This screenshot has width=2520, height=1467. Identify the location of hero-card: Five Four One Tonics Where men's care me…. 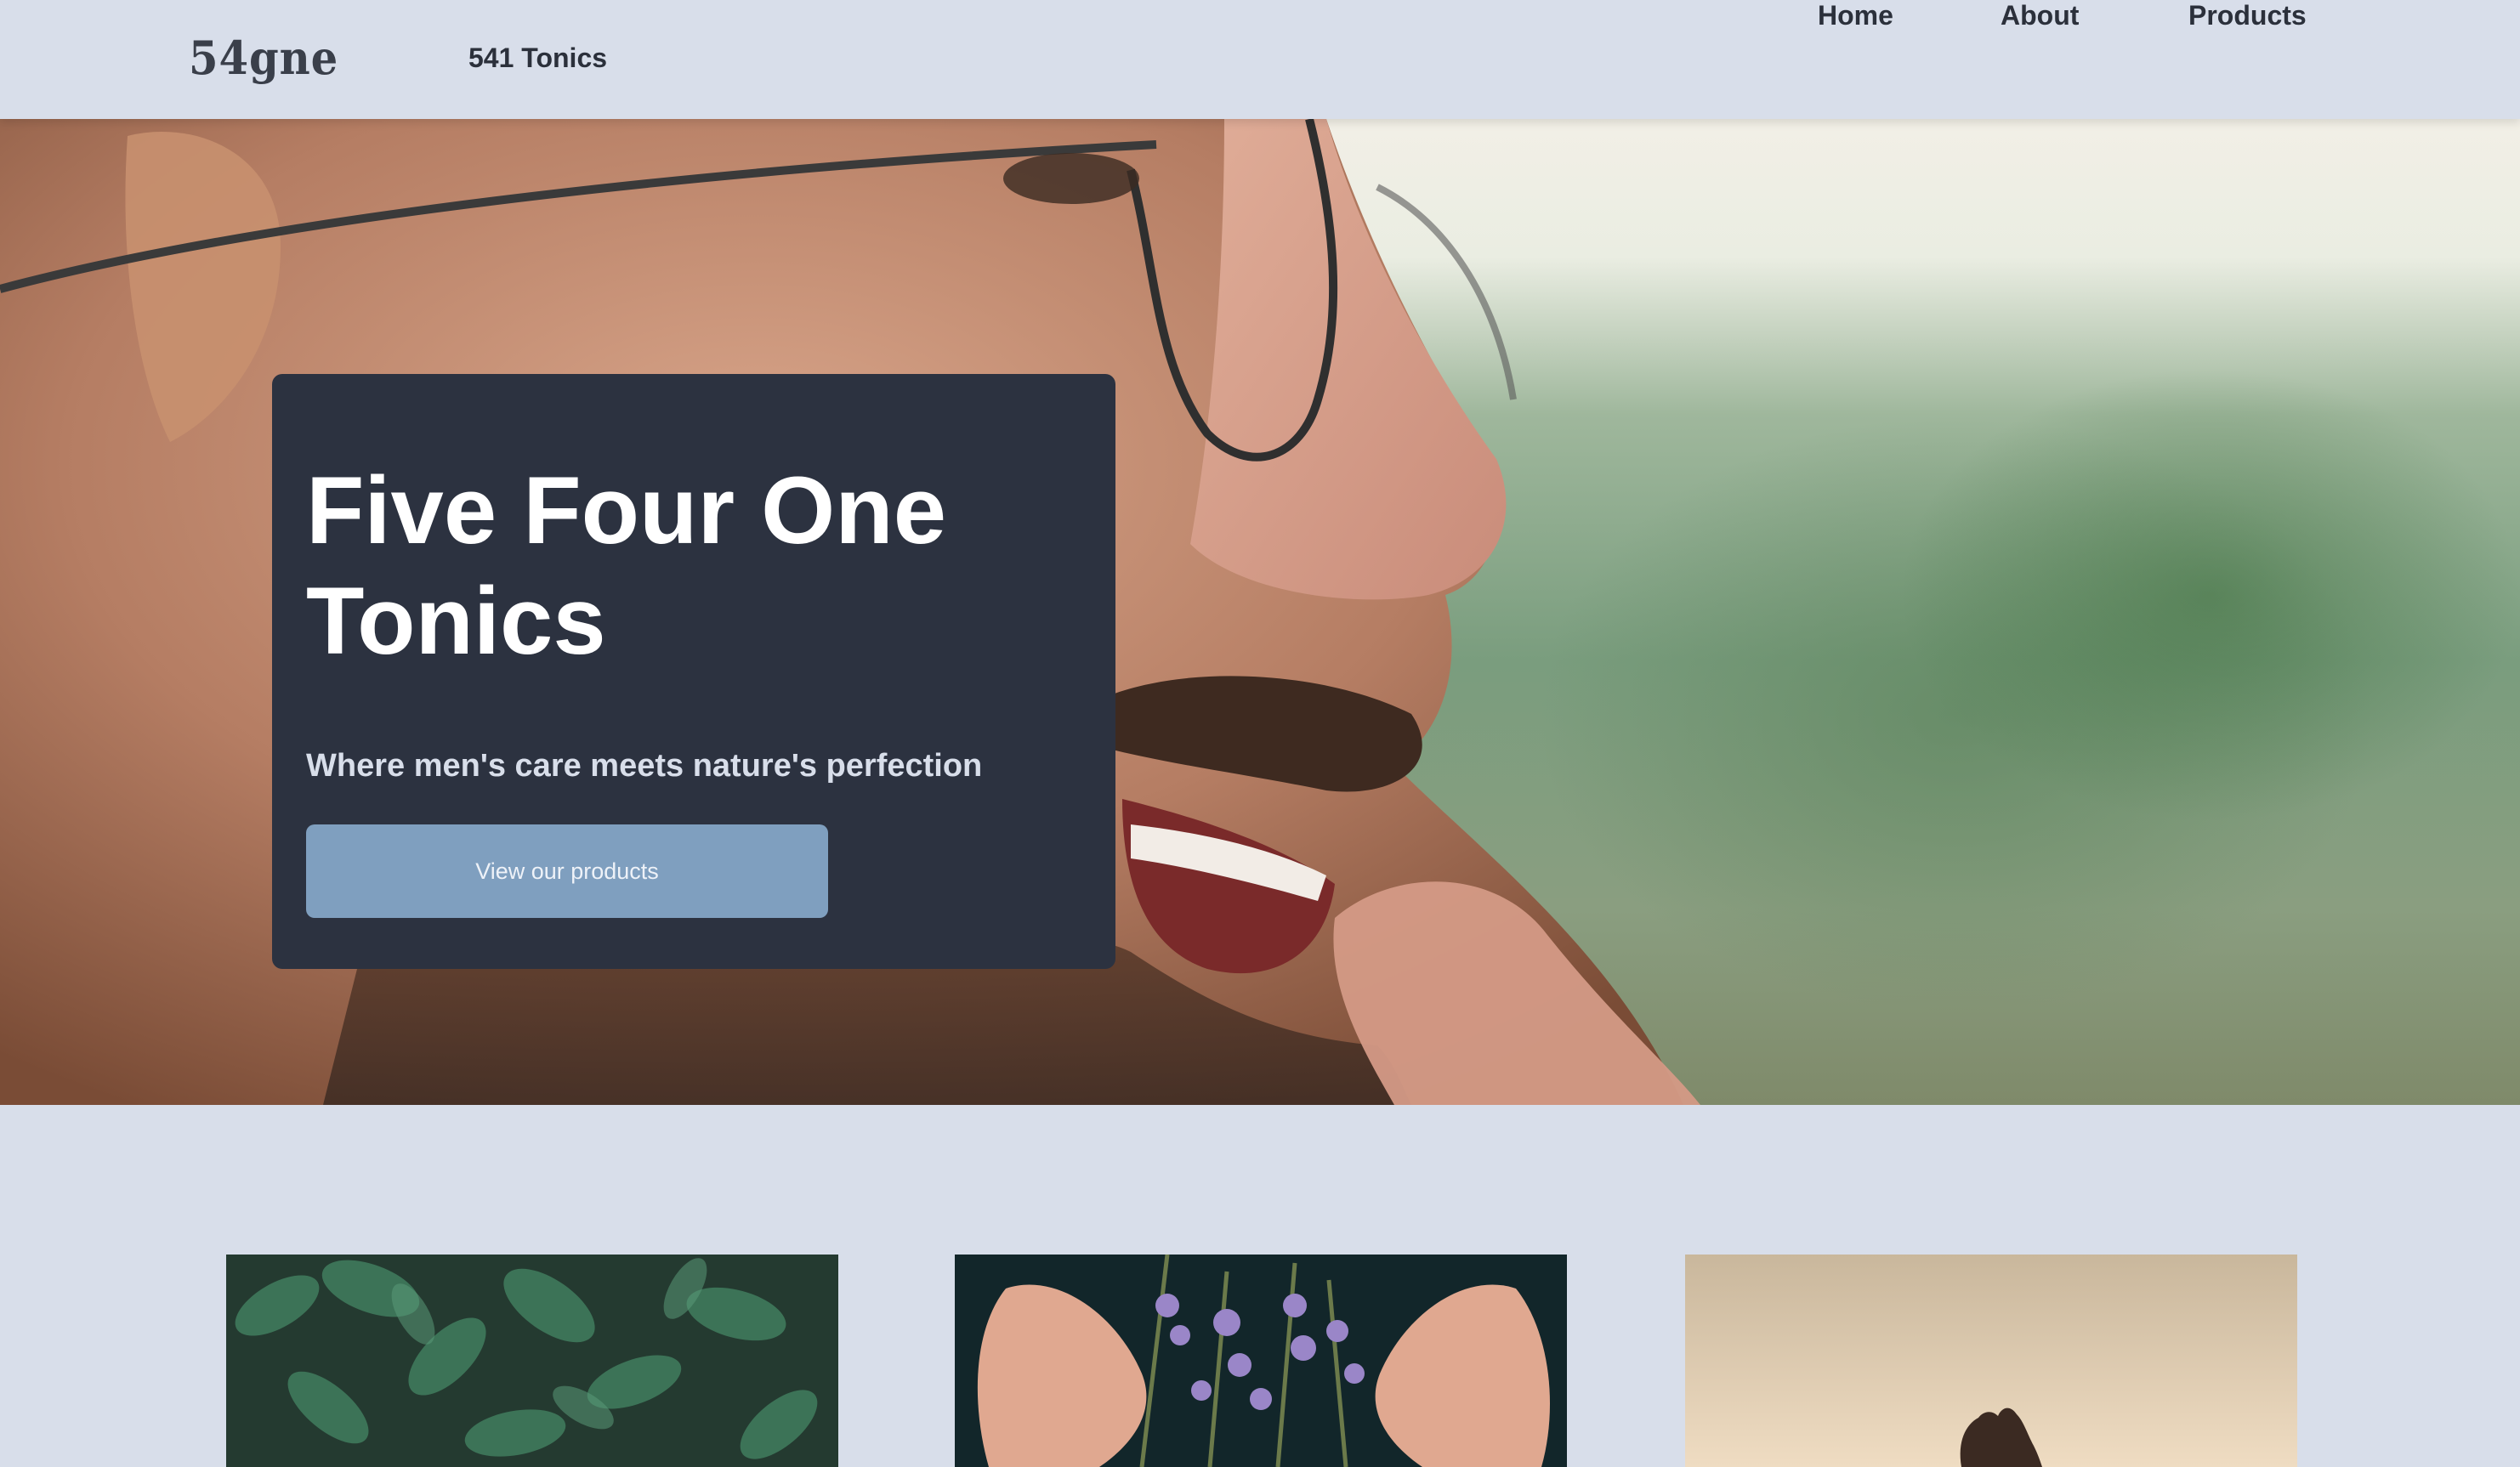
(693, 671).